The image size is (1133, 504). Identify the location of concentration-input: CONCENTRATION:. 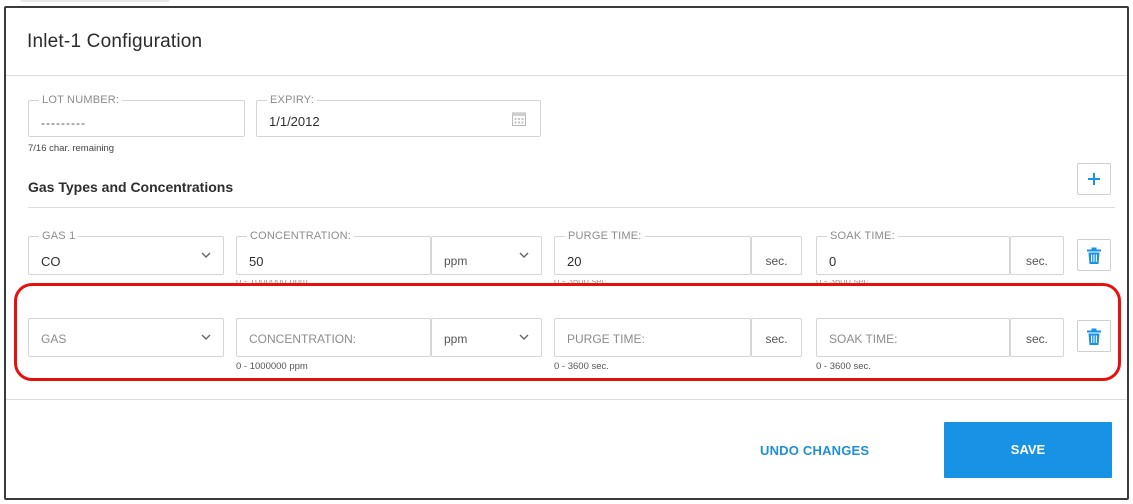
(333, 337).